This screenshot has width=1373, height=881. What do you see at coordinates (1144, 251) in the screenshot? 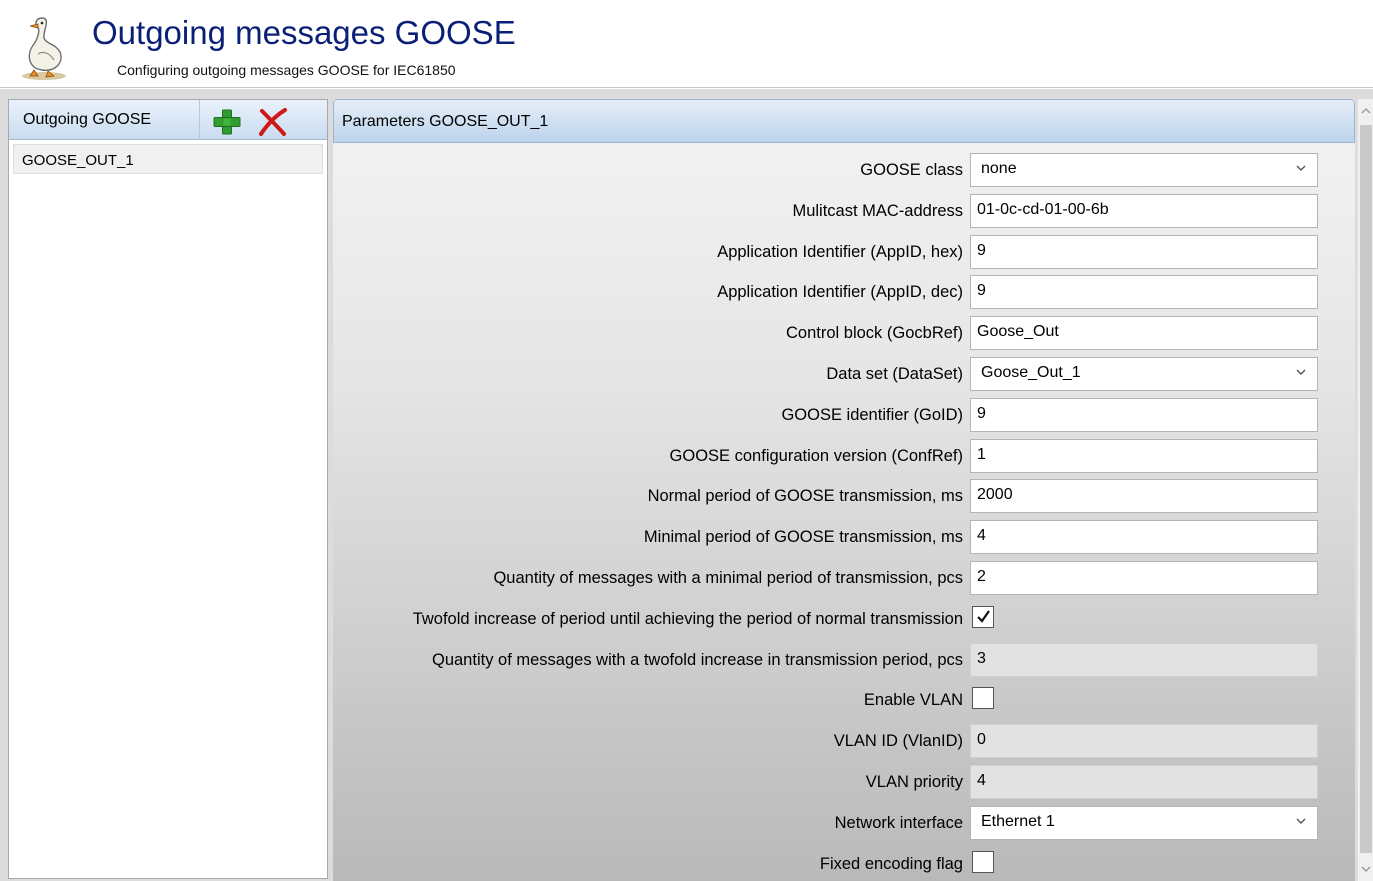
I see `application-identifier-appid-hex-field: 9` at bounding box center [1144, 251].